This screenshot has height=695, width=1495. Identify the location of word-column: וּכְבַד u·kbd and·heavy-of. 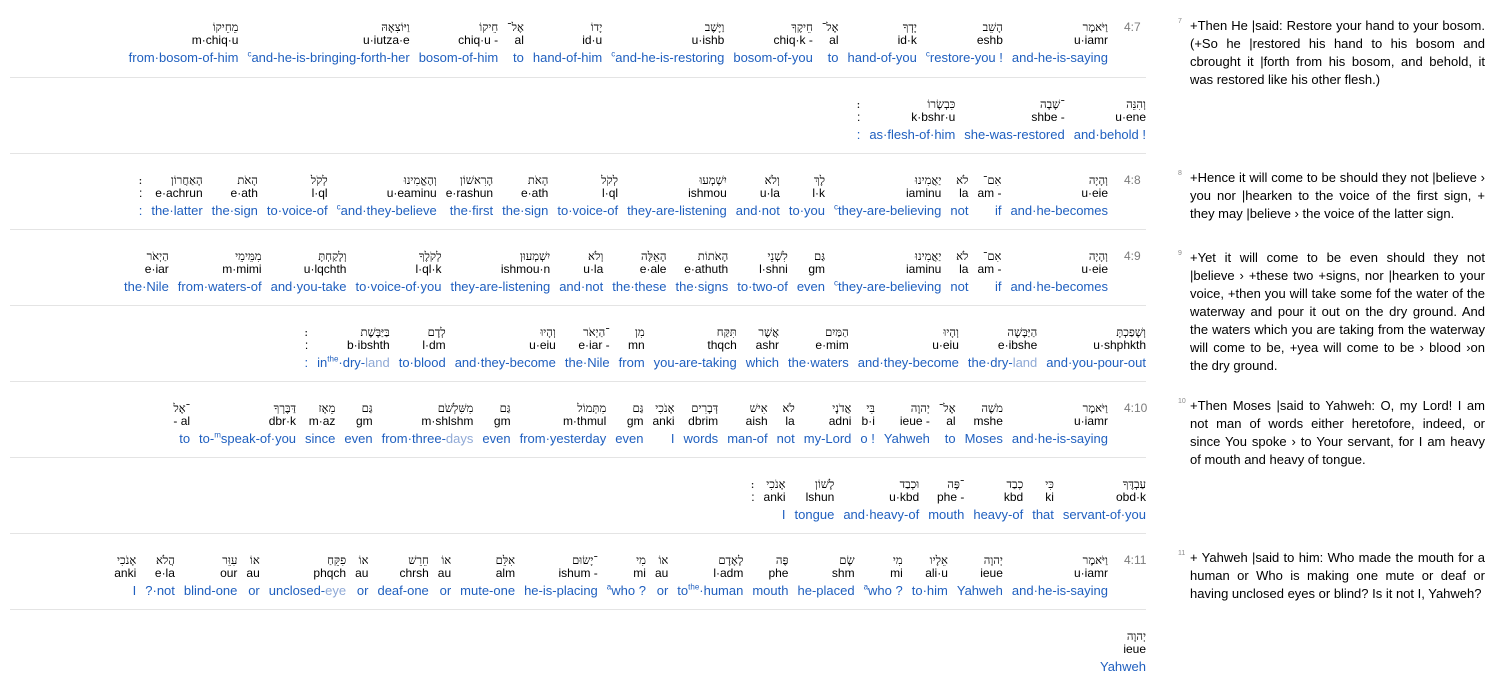
(881, 500).